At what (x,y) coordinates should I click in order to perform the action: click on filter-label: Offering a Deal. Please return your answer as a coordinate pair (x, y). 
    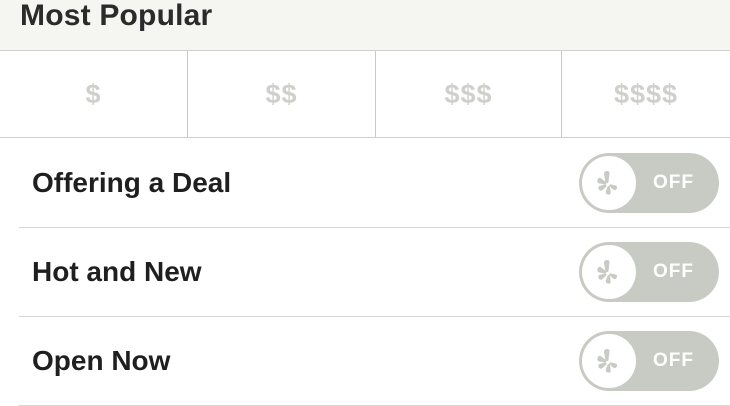
    Looking at the image, I should click on (132, 182).